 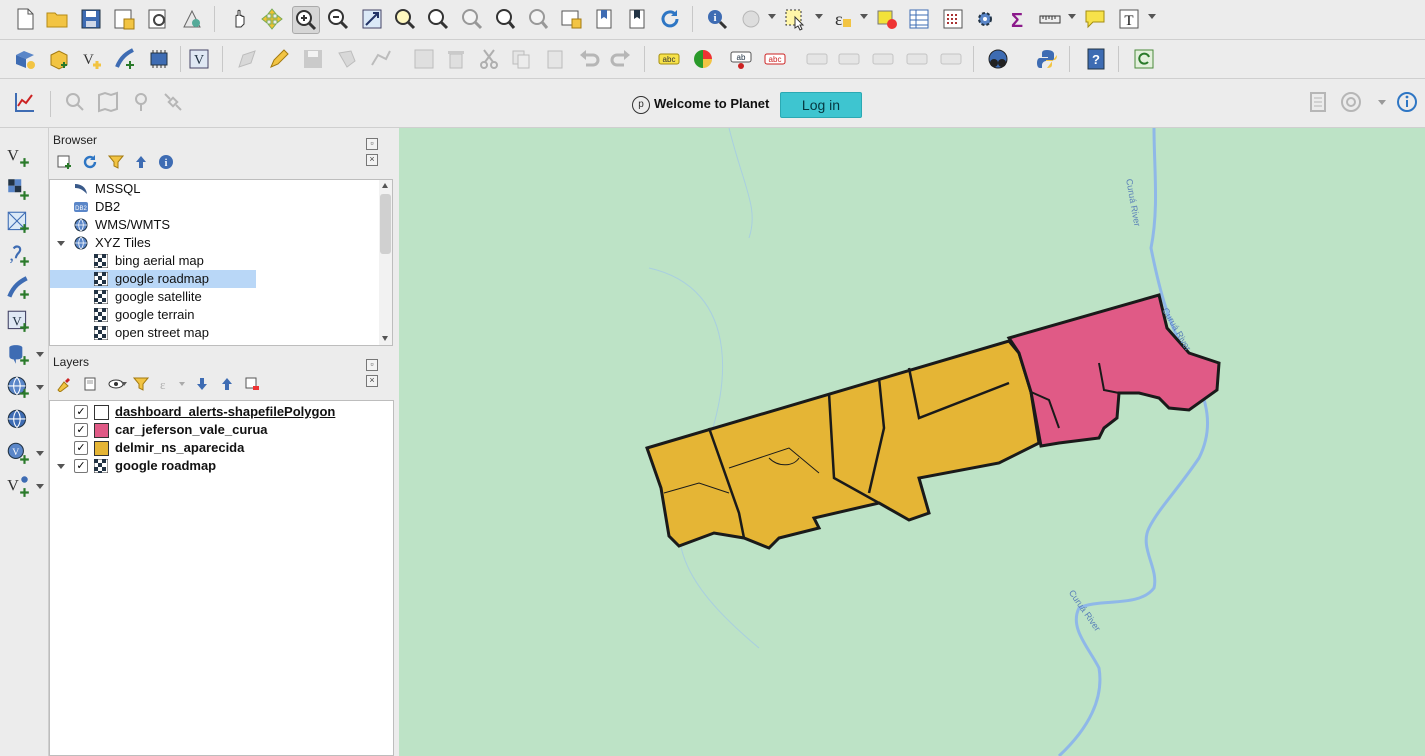 I want to click on data-source-manager-icon, so click(x=25, y=59).